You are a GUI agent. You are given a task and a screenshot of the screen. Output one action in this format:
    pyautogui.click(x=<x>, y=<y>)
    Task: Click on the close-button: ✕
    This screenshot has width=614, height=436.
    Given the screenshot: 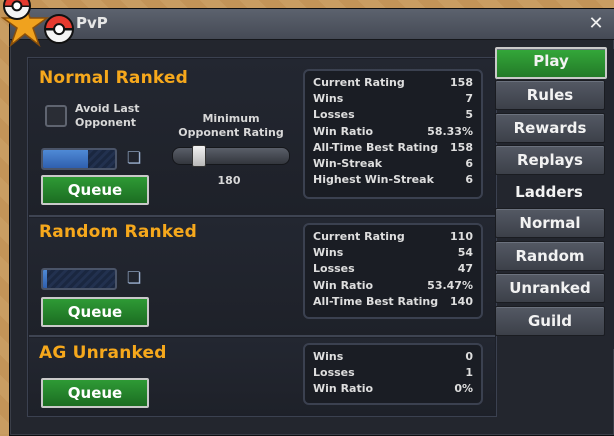 What is the action you would take?
    pyautogui.click(x=596, y=24)
    